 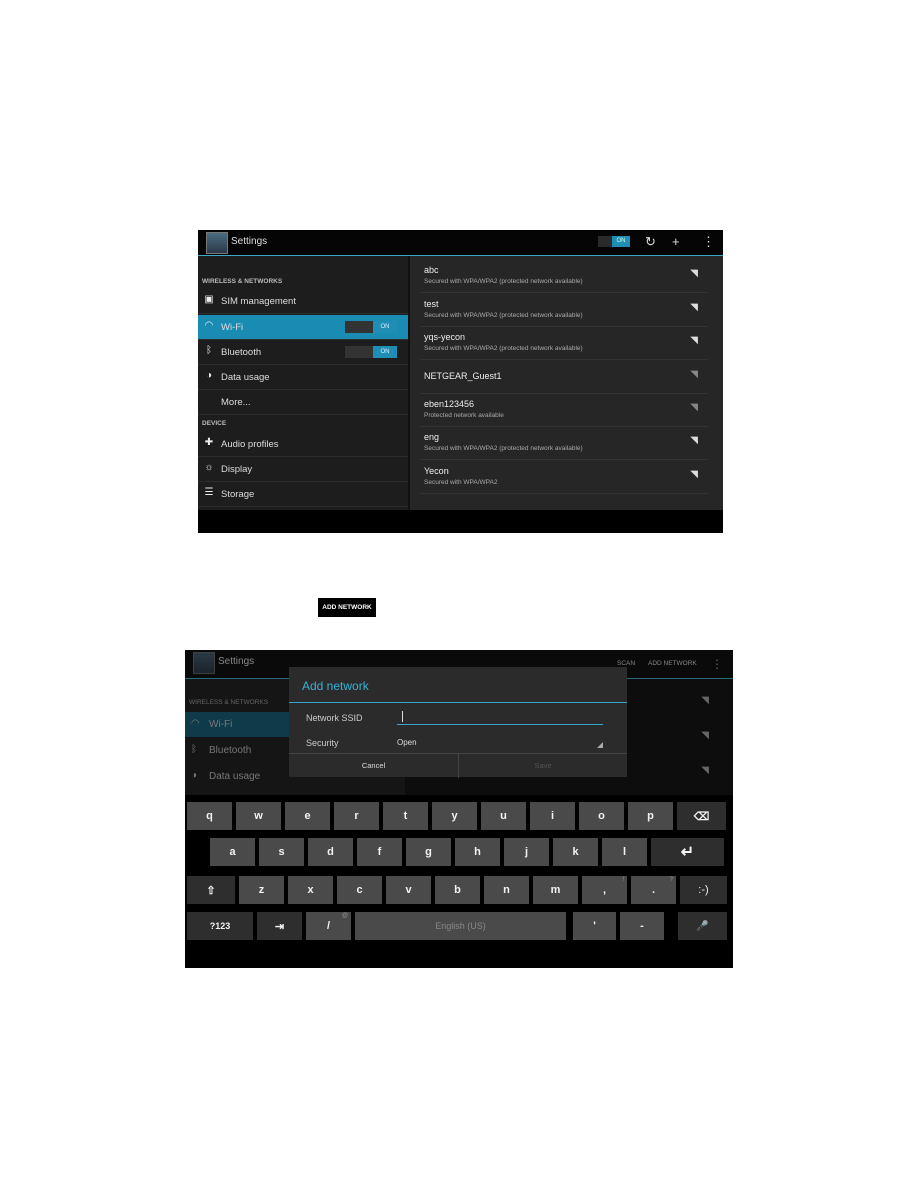 I want to click on menu-item-audio-profiles: ✚ Audio profiles, so click(x=303, y=444).